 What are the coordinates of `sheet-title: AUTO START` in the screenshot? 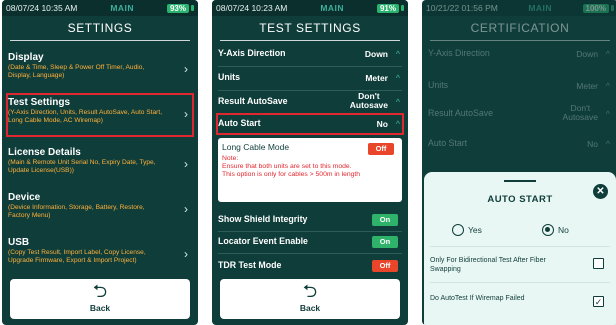 It's located at (520, 199).